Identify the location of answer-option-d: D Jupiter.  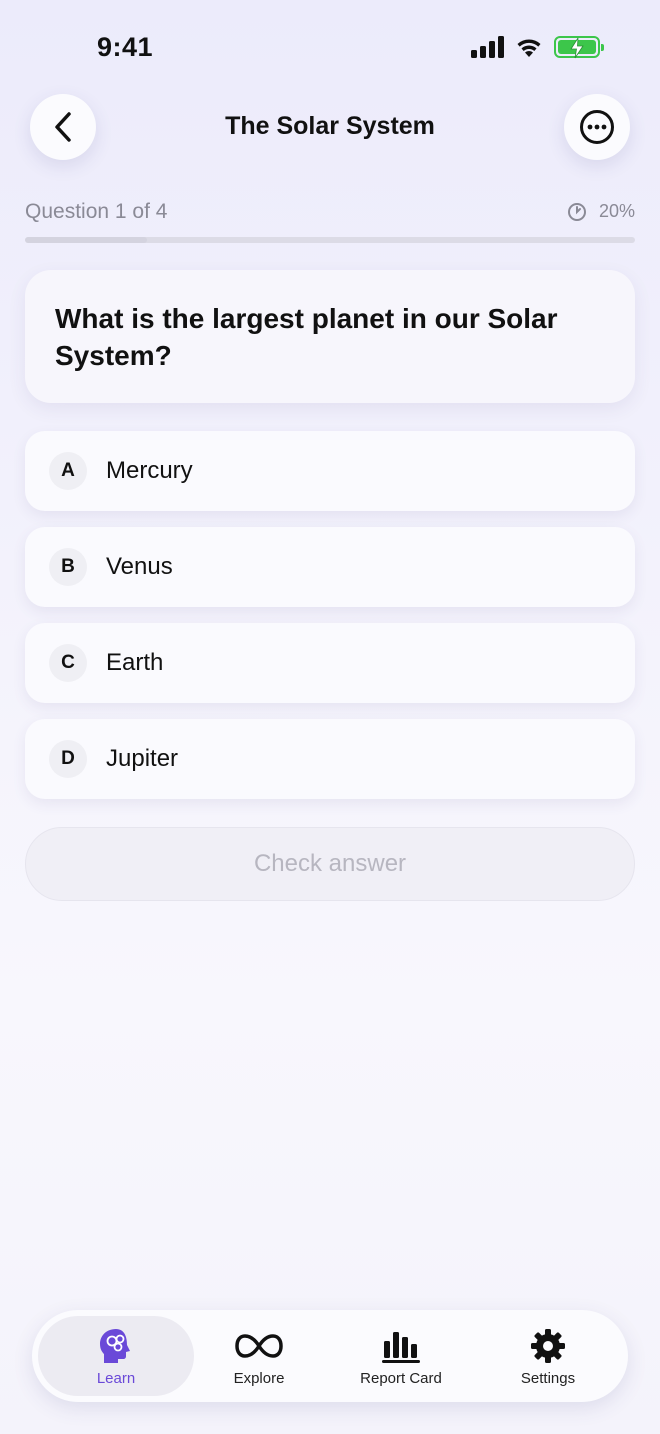
(330, 759).